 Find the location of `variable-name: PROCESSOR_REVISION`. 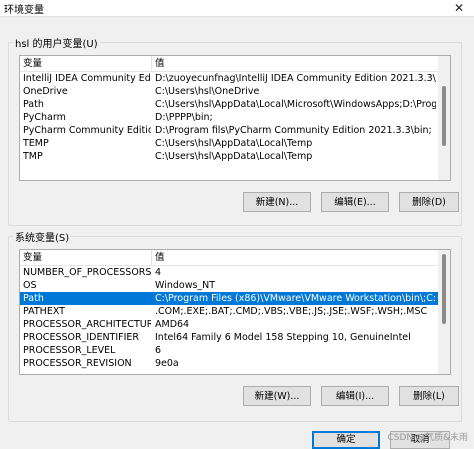

variable-name: PROCESSOR_REVISION is located at coordinates (77, 363).